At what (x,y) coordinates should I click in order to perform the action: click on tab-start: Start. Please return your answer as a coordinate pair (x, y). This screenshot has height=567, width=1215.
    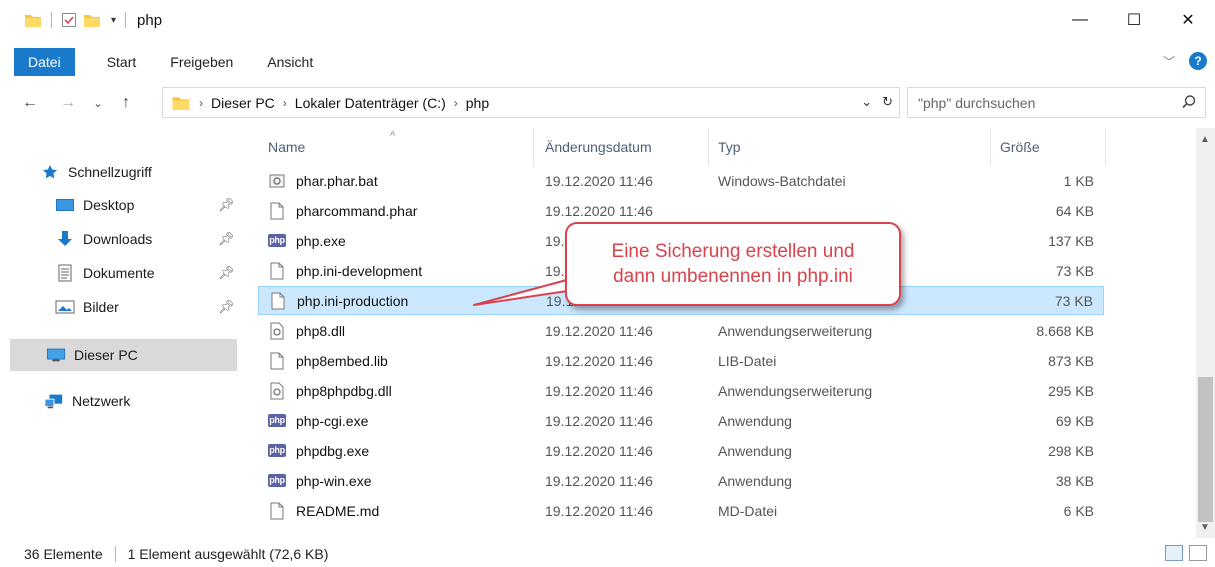
    Looking at the image, I should click on (122, 62).